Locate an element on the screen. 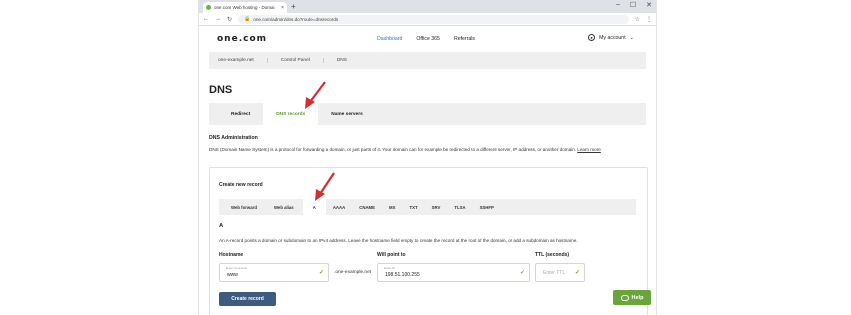 The image size is (851, 315). dns-tabs: Redirect DNS records Name servers is located at coordinates (427, 114).